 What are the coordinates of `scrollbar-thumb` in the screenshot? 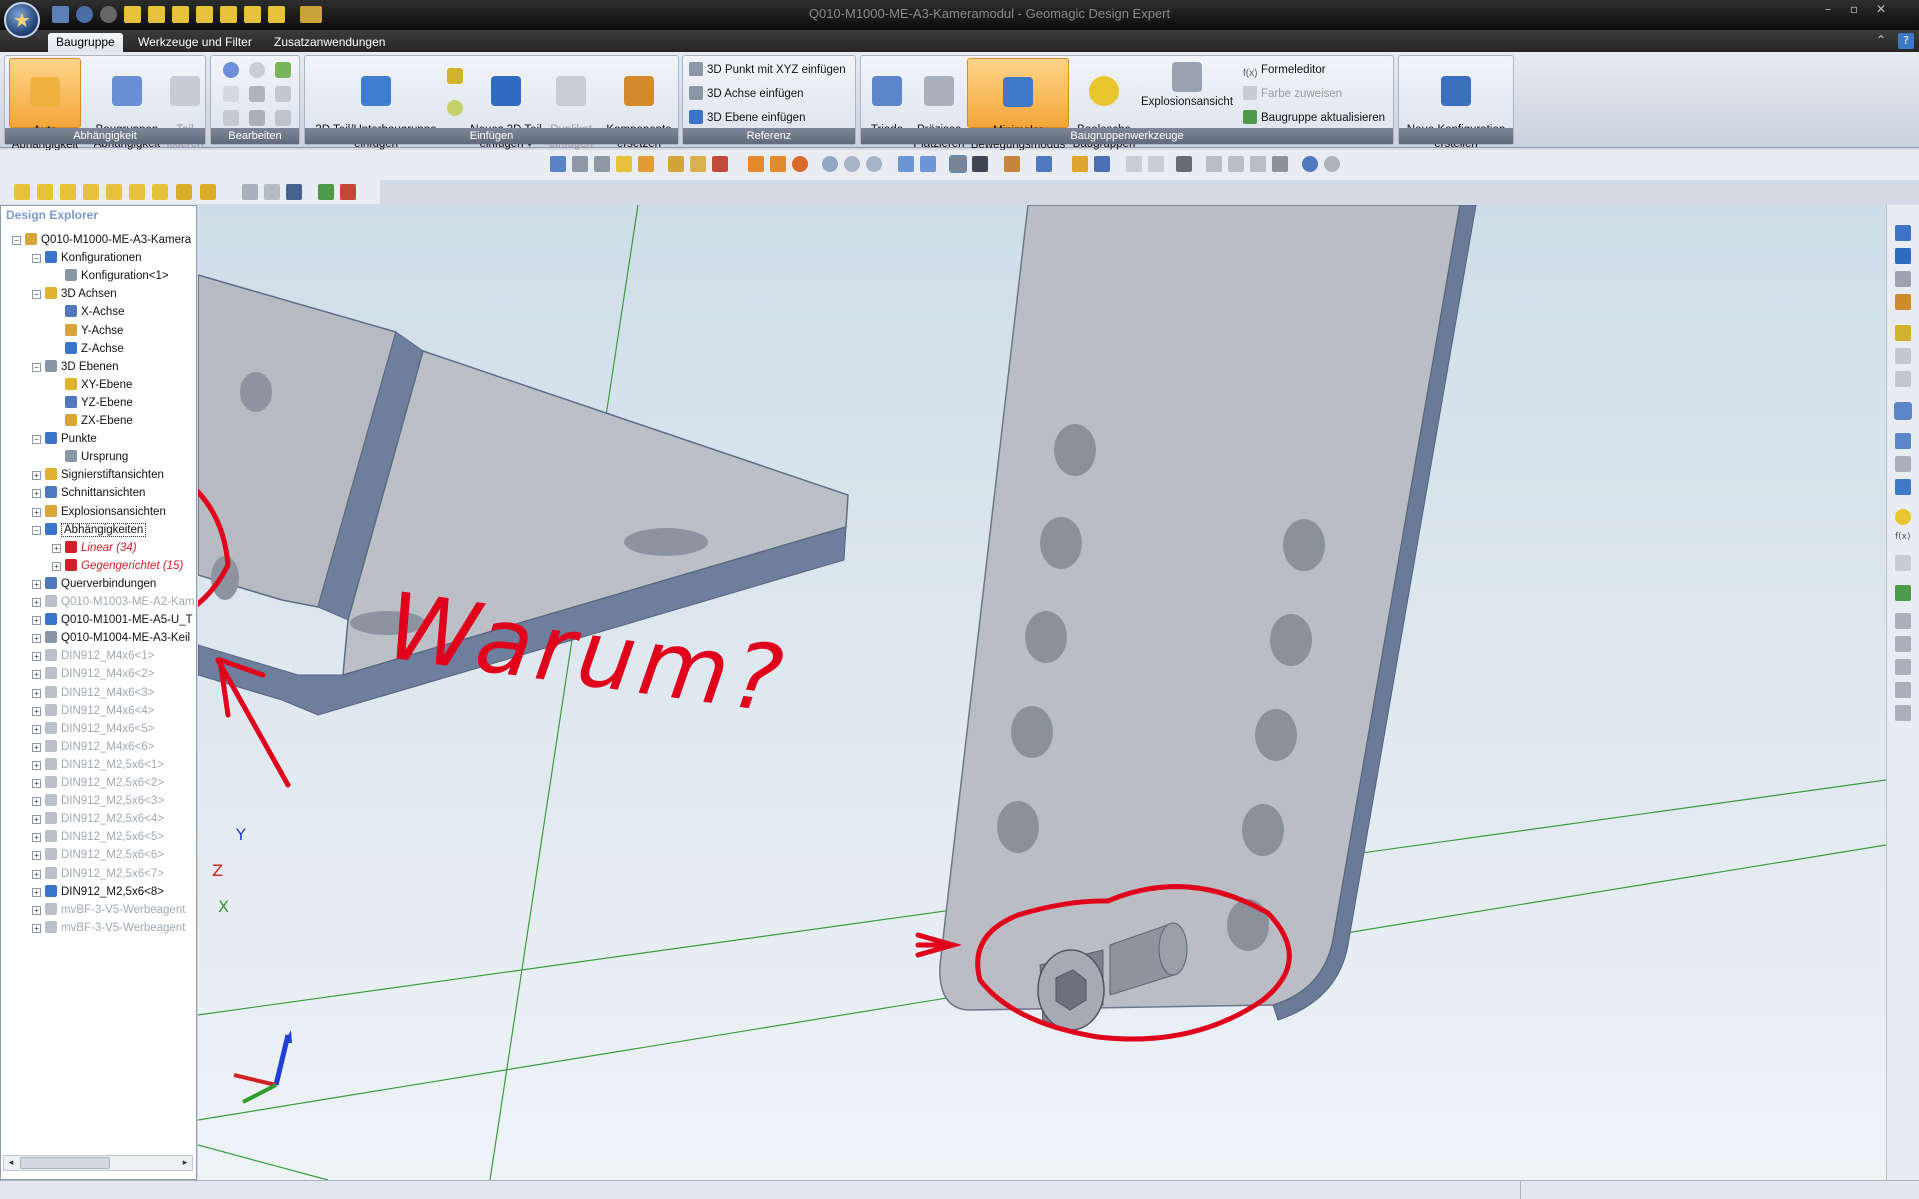 It's located at (65, 1163).